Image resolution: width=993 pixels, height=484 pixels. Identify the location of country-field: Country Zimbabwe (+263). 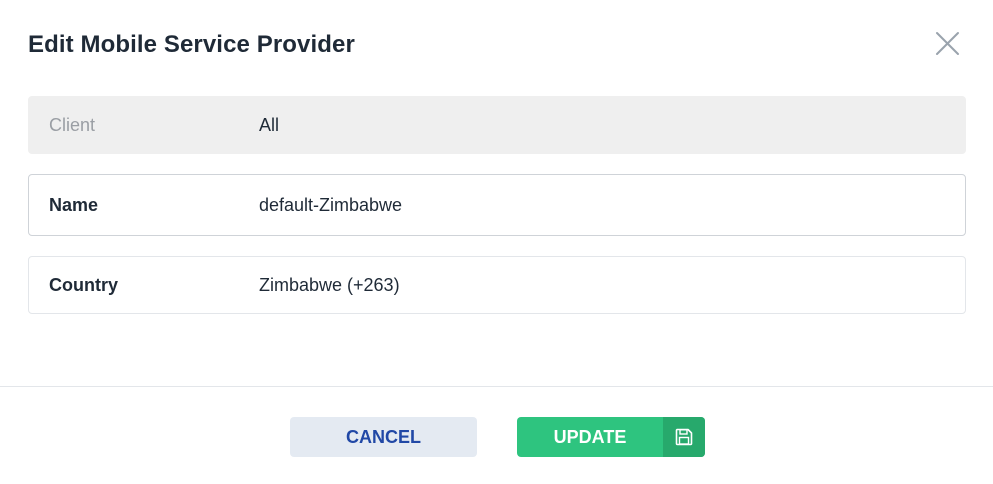
(497, 285).